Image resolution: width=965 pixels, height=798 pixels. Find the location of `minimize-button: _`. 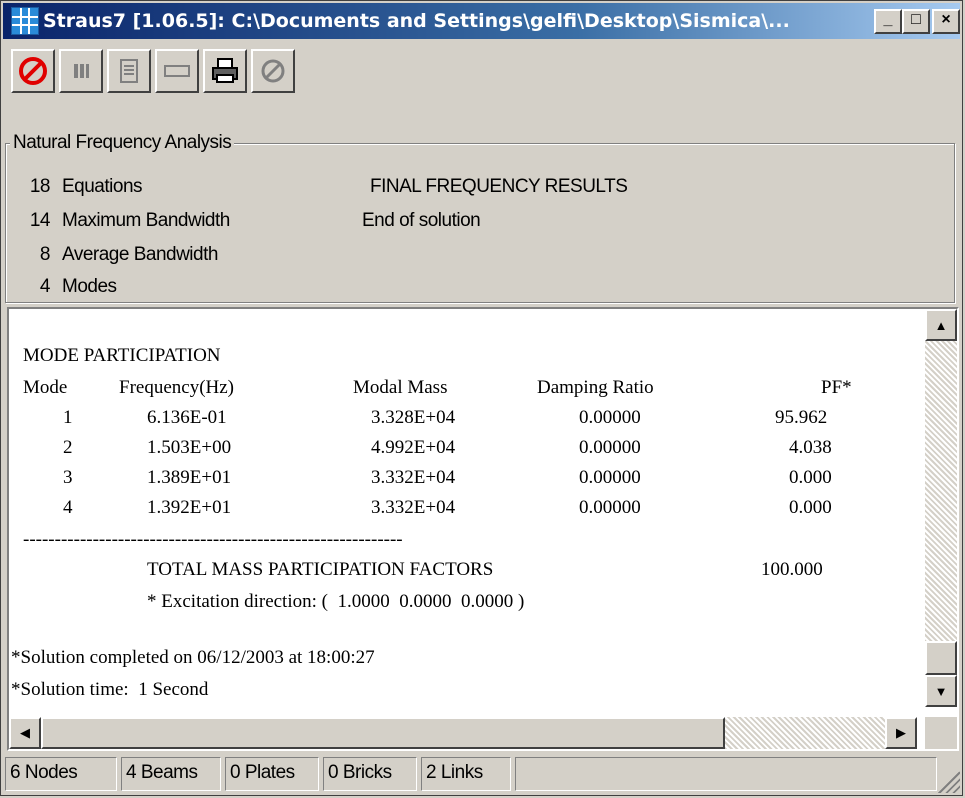

minimize-button: _ is located at coordinates (888, 21).